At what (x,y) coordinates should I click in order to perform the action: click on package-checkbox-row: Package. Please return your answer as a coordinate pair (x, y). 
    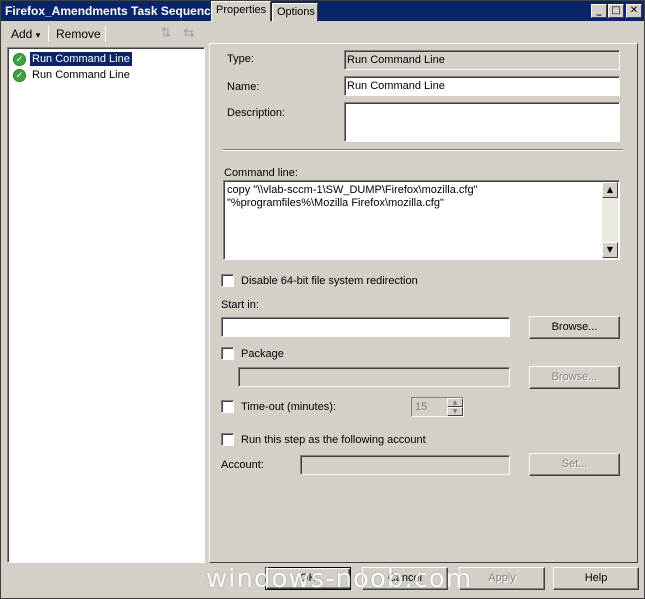
    Looking at the image, I should click on (252, 353).